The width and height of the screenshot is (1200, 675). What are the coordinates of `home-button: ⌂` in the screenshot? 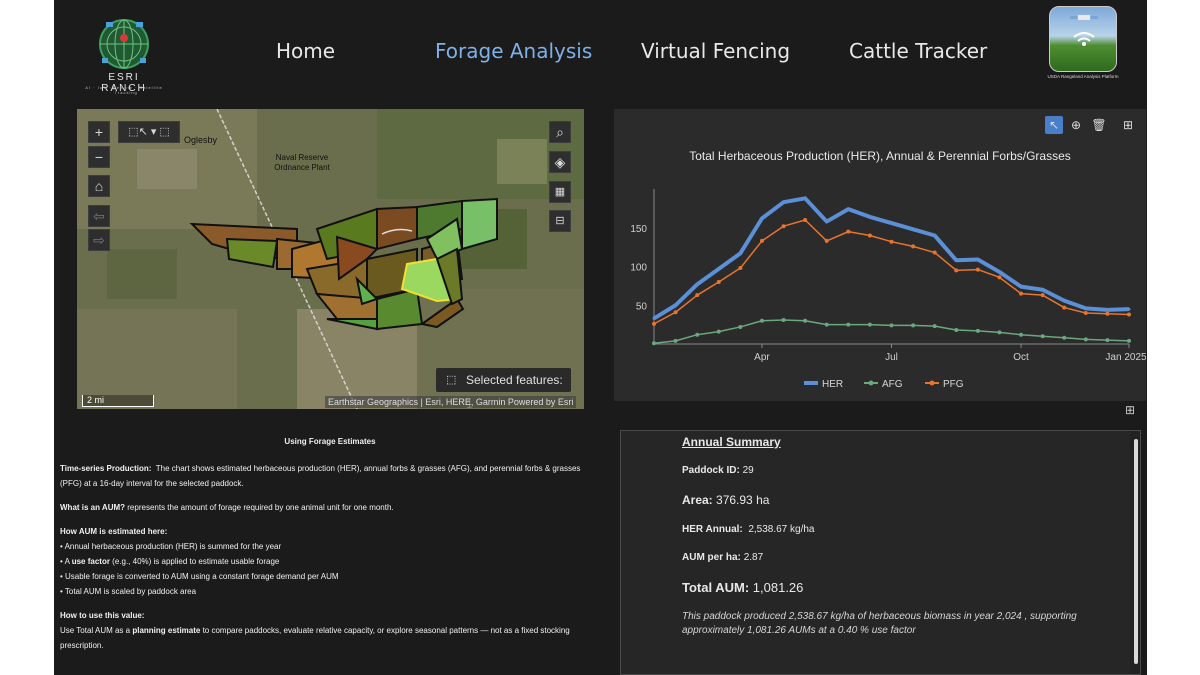 It's located at (99, 186).